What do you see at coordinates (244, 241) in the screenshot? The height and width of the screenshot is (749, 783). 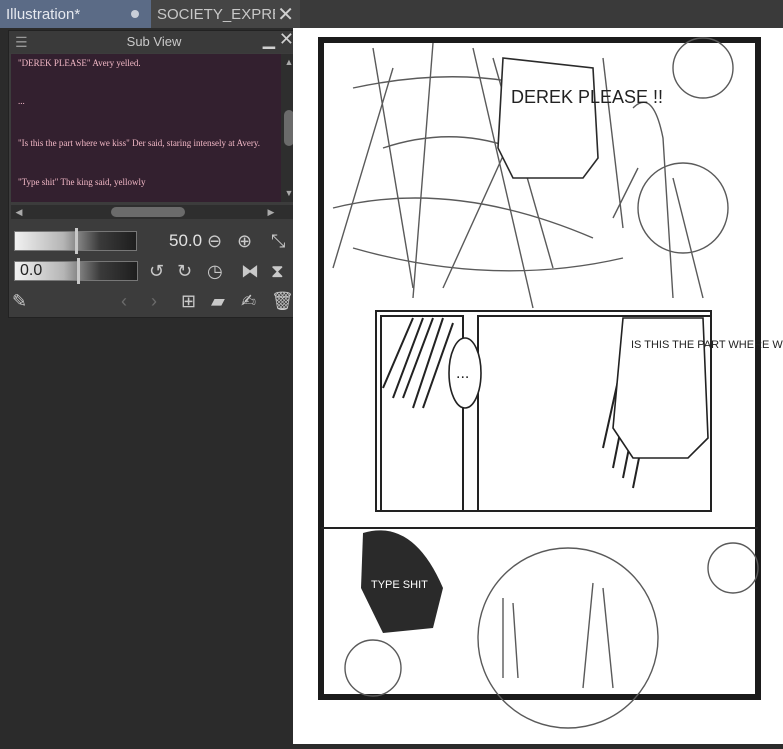 I see `zoom-in-icon: ⊕` at bounding box center [244, 241].